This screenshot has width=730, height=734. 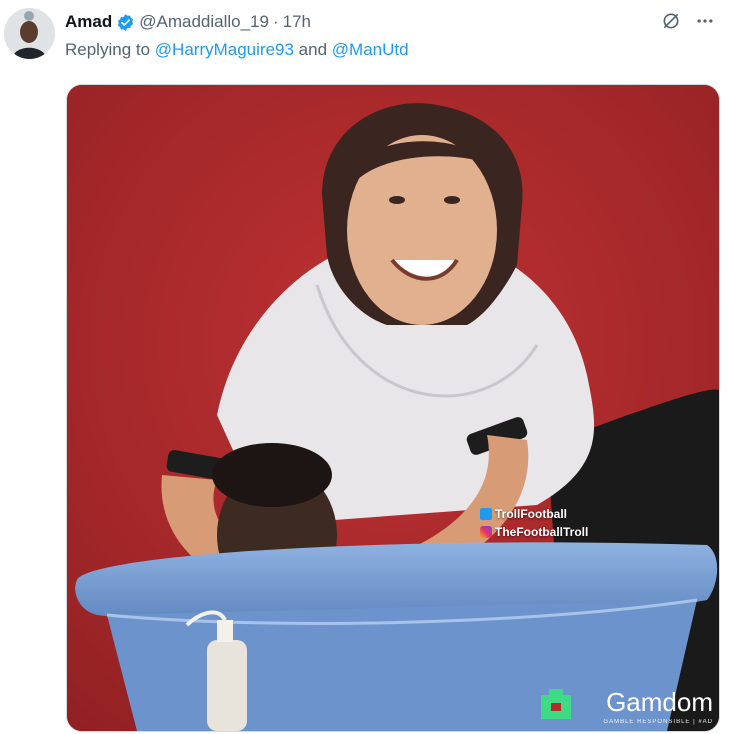 What do you see at coordinates (88, 22) in the screenshot?
I see `author-display-name: Amad` at bounding box center [88, 22].